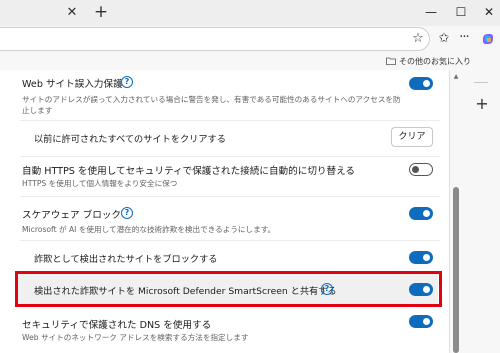 The image size is (500, 353). What do you see at coordinates (135, 337) in the screenshot?
I see `secure-dns-description: Web サイトのネットワーク アドレスを検索する方法を指定します` at bounding box center [135, 337].